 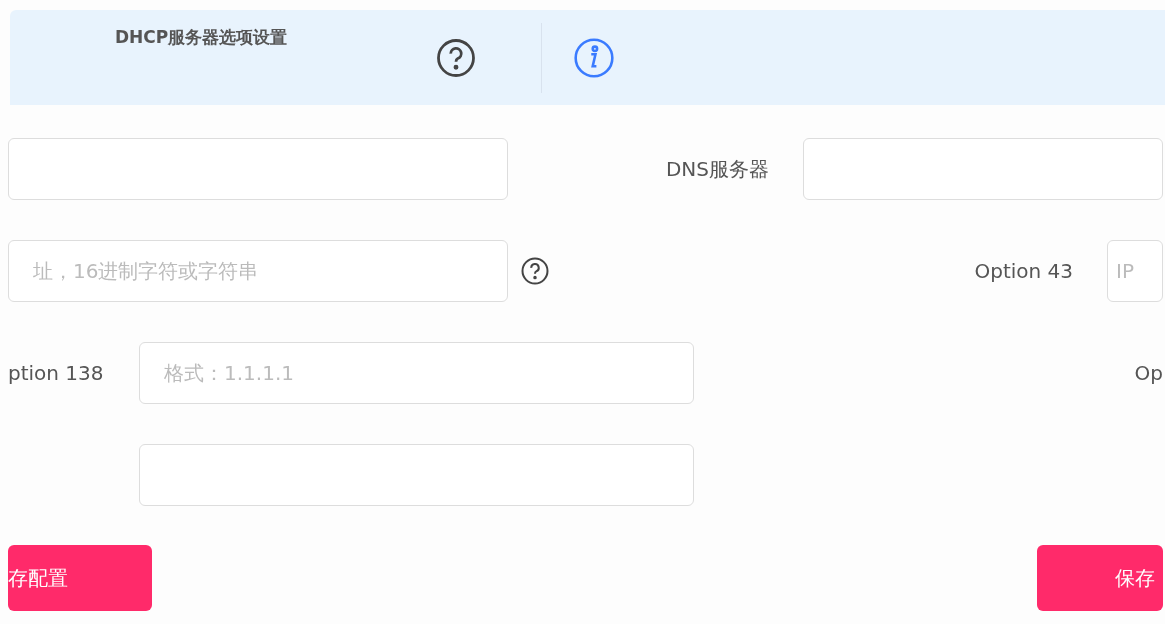 What do you see at coordinates (80, 578) in the screenshot?
I see `save-button: 存配置` at bounding box center [80, 578].